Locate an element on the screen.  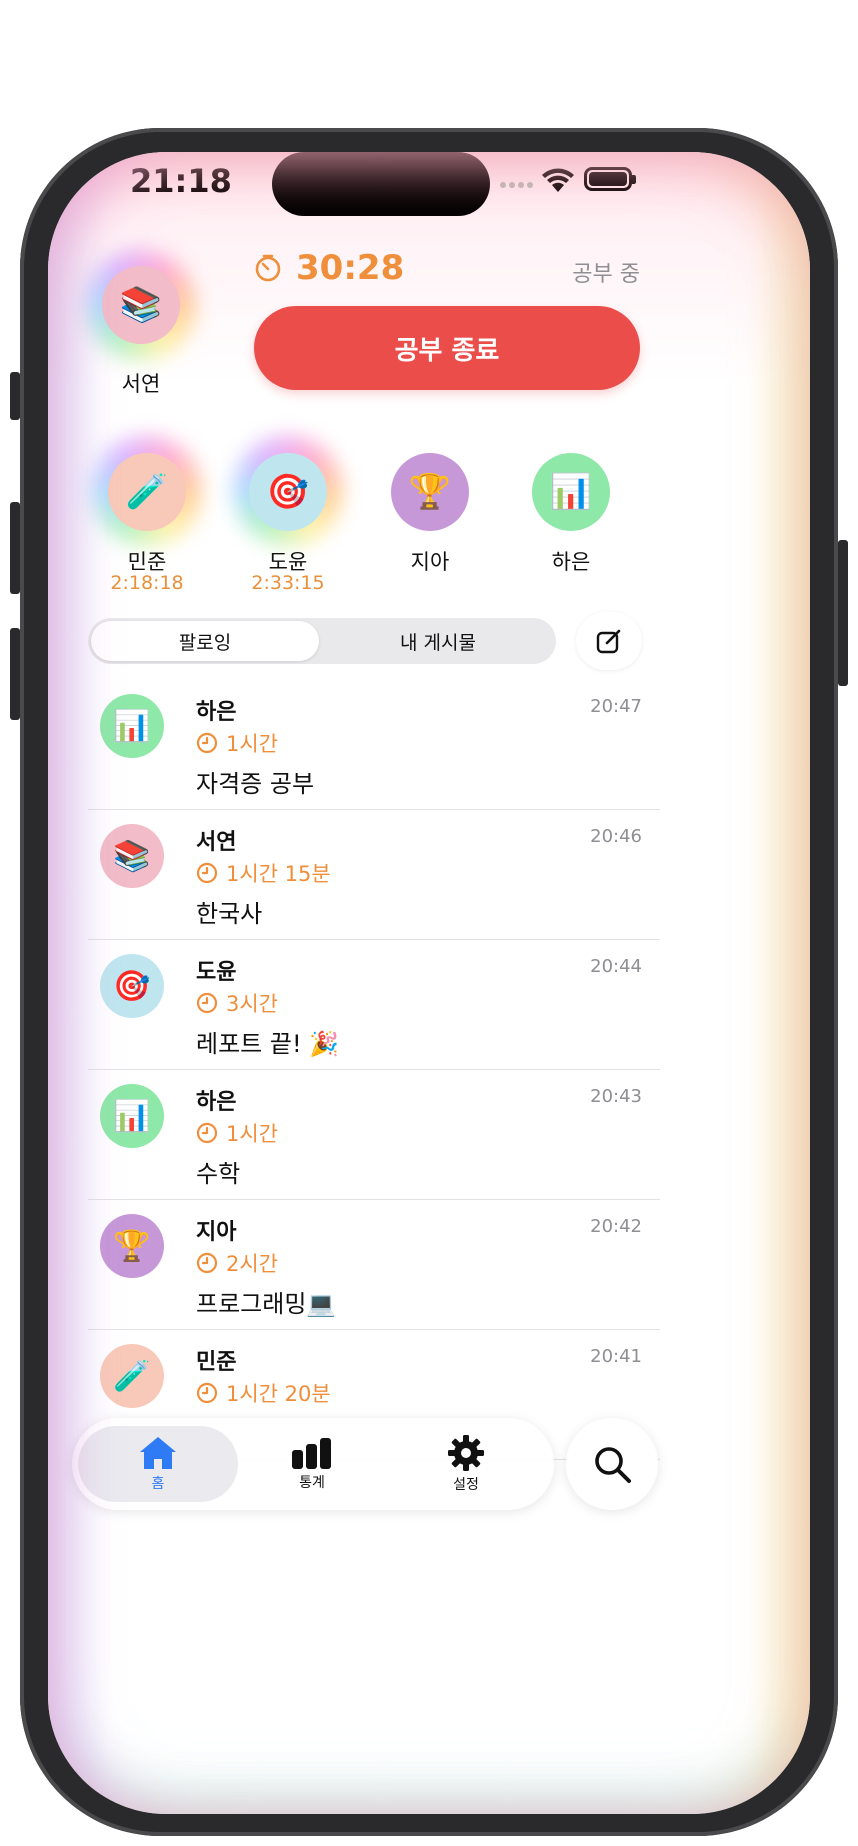
post-duration: 2시간 is located at coordinates (237, 1263).